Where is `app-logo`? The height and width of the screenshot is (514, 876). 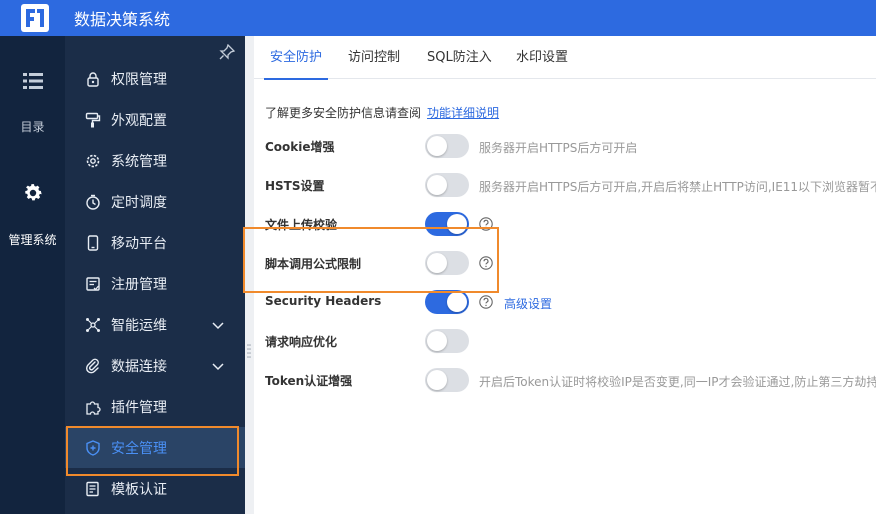 app-logo is located at coordinates (35, 18).